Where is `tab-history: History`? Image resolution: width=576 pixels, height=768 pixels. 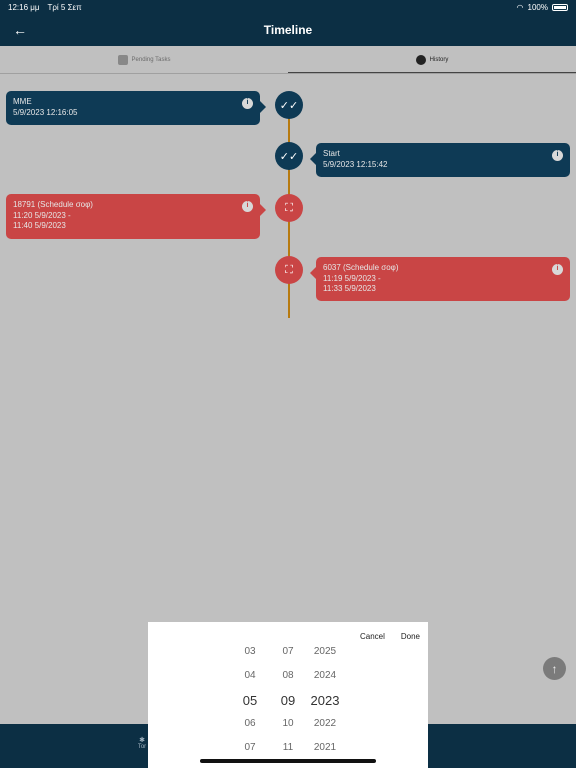
tab-history: History is located at coordinates (432, 60).